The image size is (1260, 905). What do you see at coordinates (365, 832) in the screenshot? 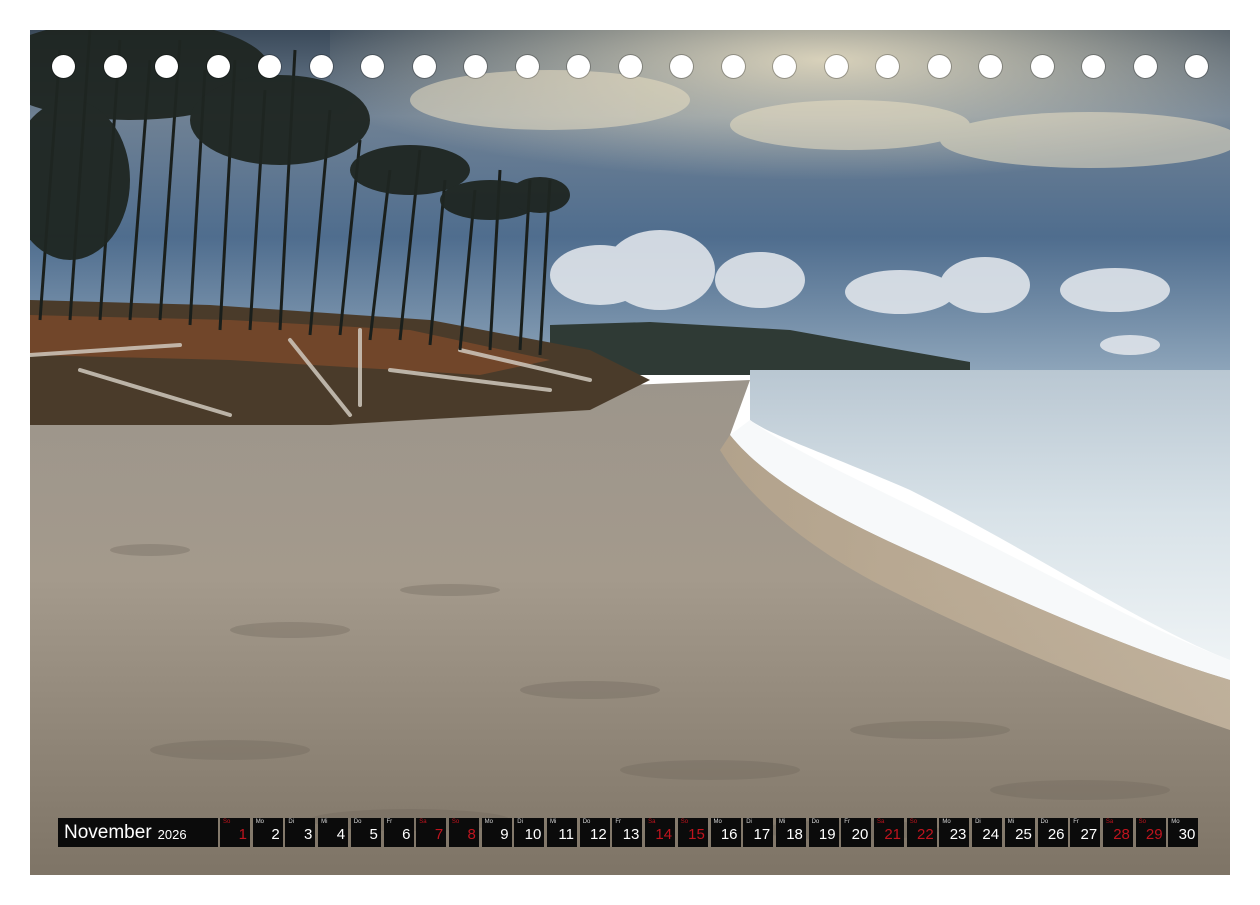
I see `calendar-day: Do 5` at bounding box center [365, 832].